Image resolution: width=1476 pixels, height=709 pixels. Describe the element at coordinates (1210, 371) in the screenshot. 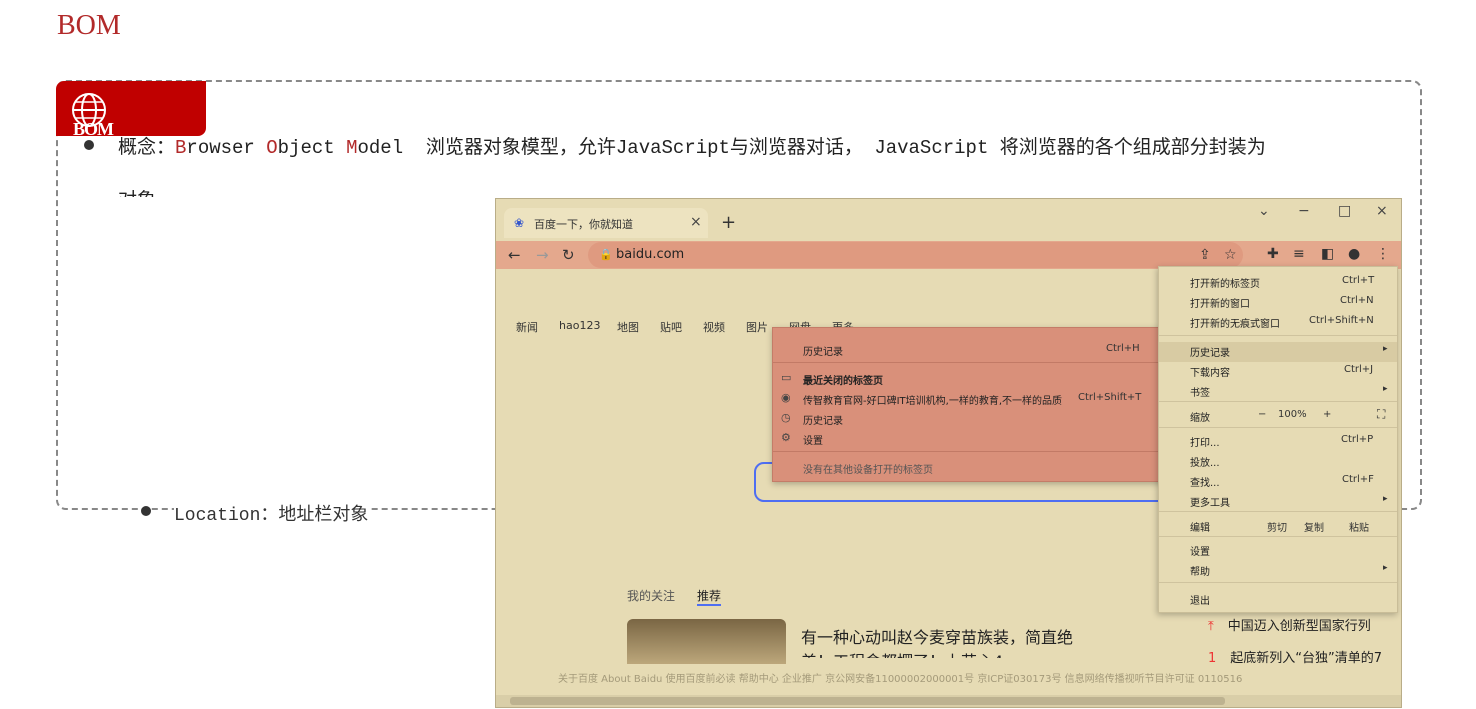

I see `menu-downloads: 下载内容` at that location.